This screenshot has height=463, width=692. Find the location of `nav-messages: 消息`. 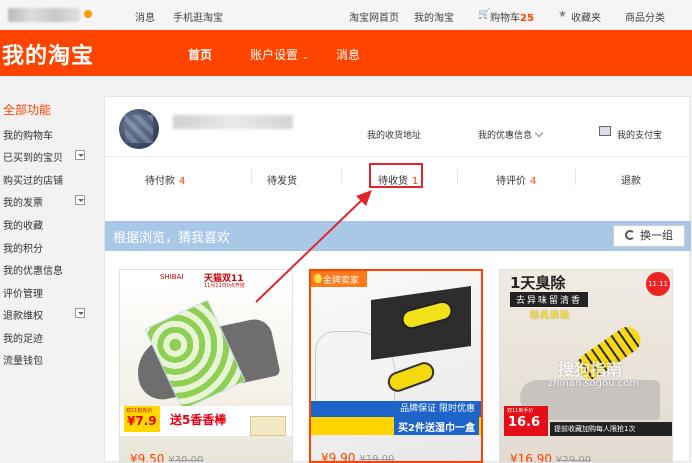

nav-messages: 消息 is located at coordinates (348, 54).